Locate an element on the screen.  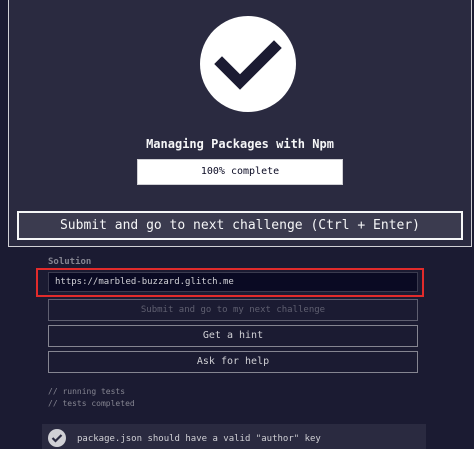
progress-text: 100% complete is located at coordinates (240, 171).